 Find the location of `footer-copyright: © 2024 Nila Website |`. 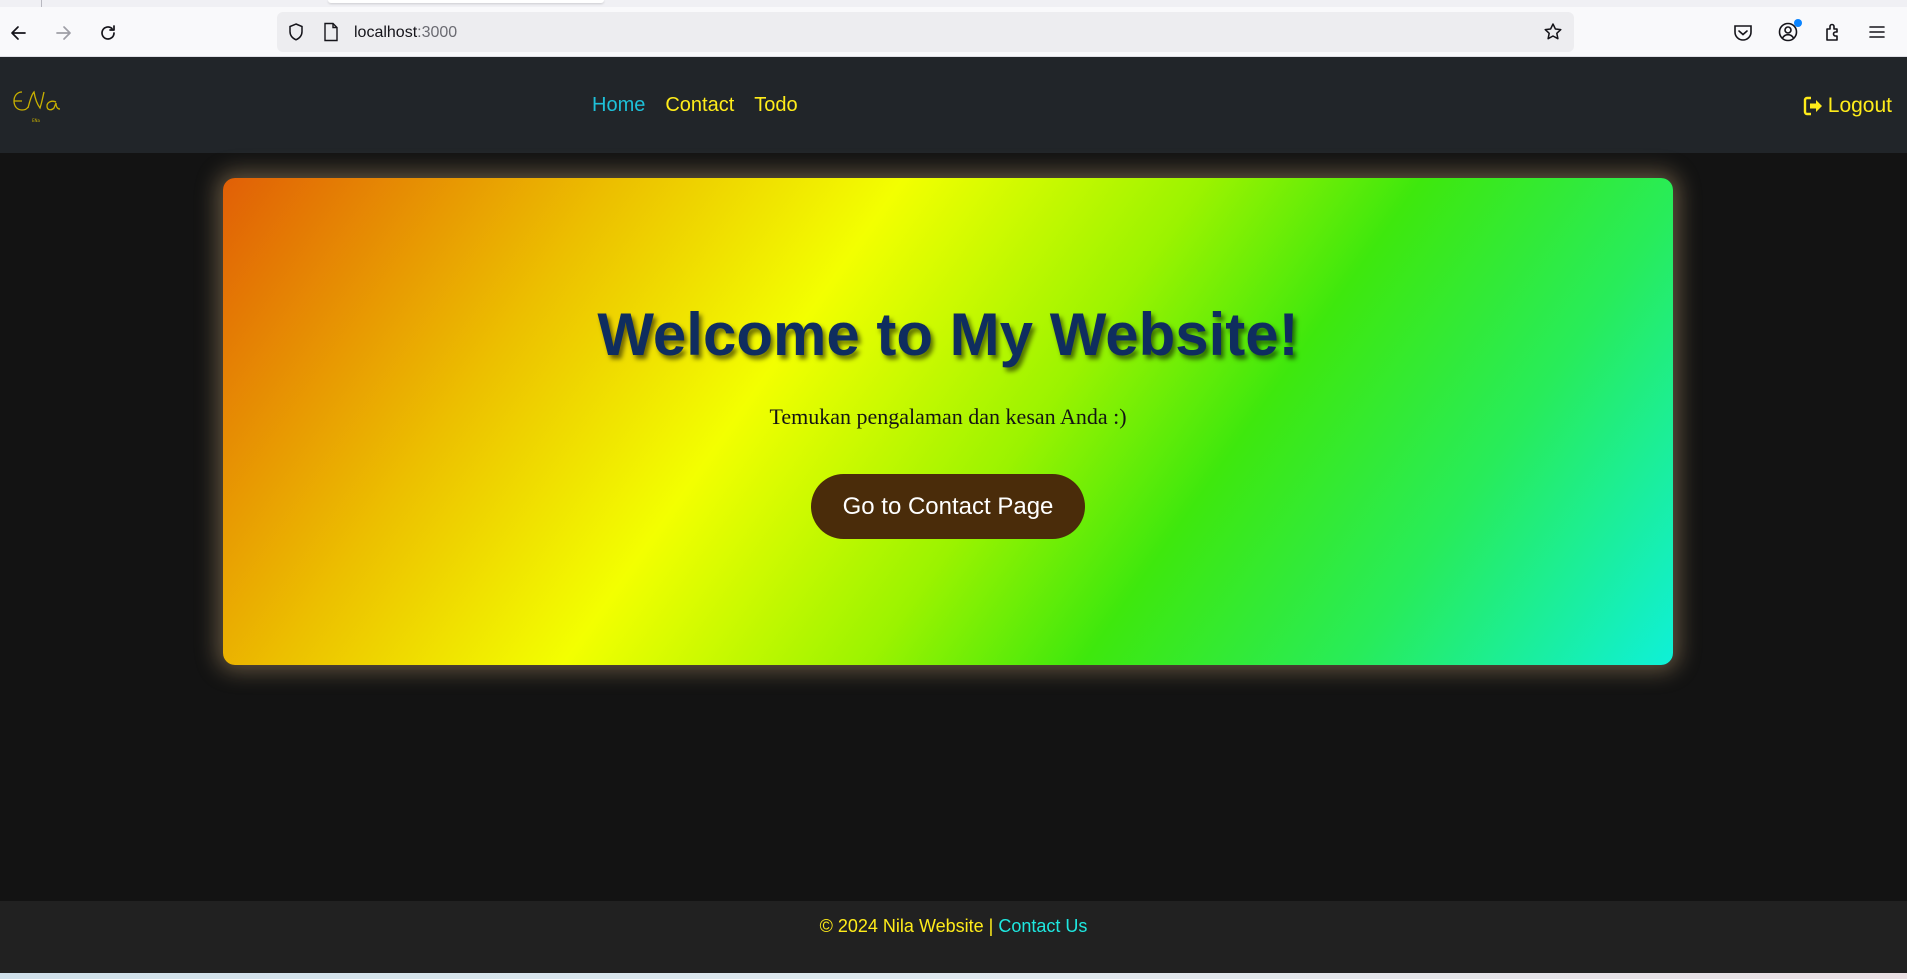

footer-copyright: © 2024 Nila Website | is located at coordinates (909, 926).